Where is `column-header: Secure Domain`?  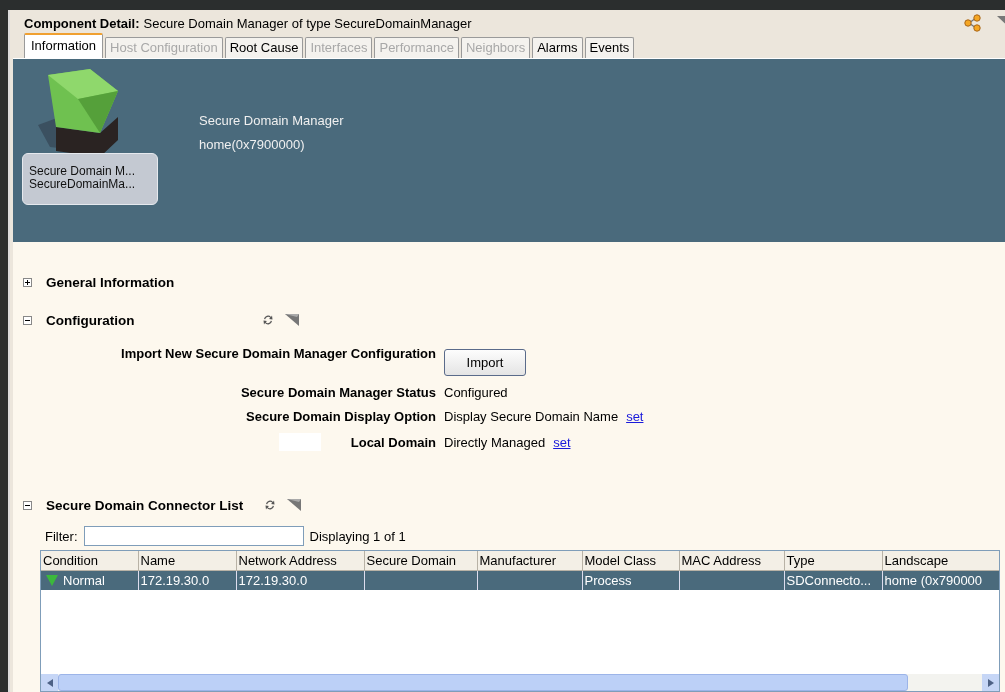 column-header: Secure Domain is located at coordinates (420, 561).